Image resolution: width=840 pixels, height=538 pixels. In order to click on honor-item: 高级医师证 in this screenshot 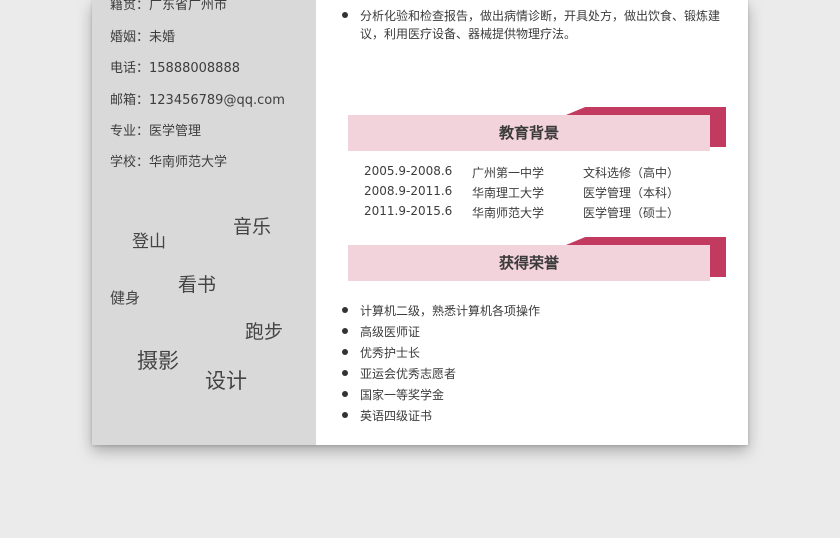, I will do `click(381, 331)`.